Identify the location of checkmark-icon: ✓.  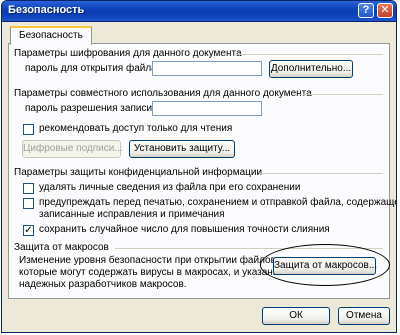
(28, 230).